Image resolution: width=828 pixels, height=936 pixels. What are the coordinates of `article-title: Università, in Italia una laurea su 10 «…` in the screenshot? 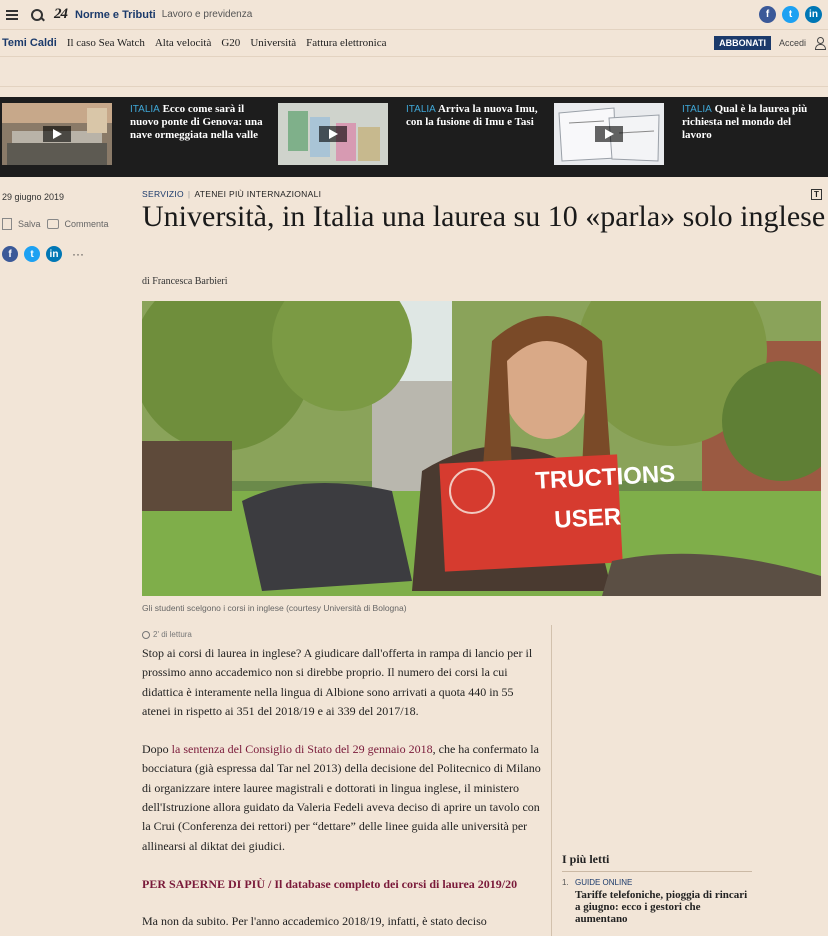 It's located at (484, 216).